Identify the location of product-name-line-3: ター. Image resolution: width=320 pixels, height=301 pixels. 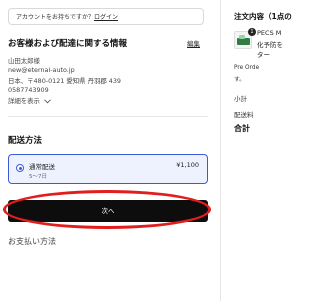
(263, 55).